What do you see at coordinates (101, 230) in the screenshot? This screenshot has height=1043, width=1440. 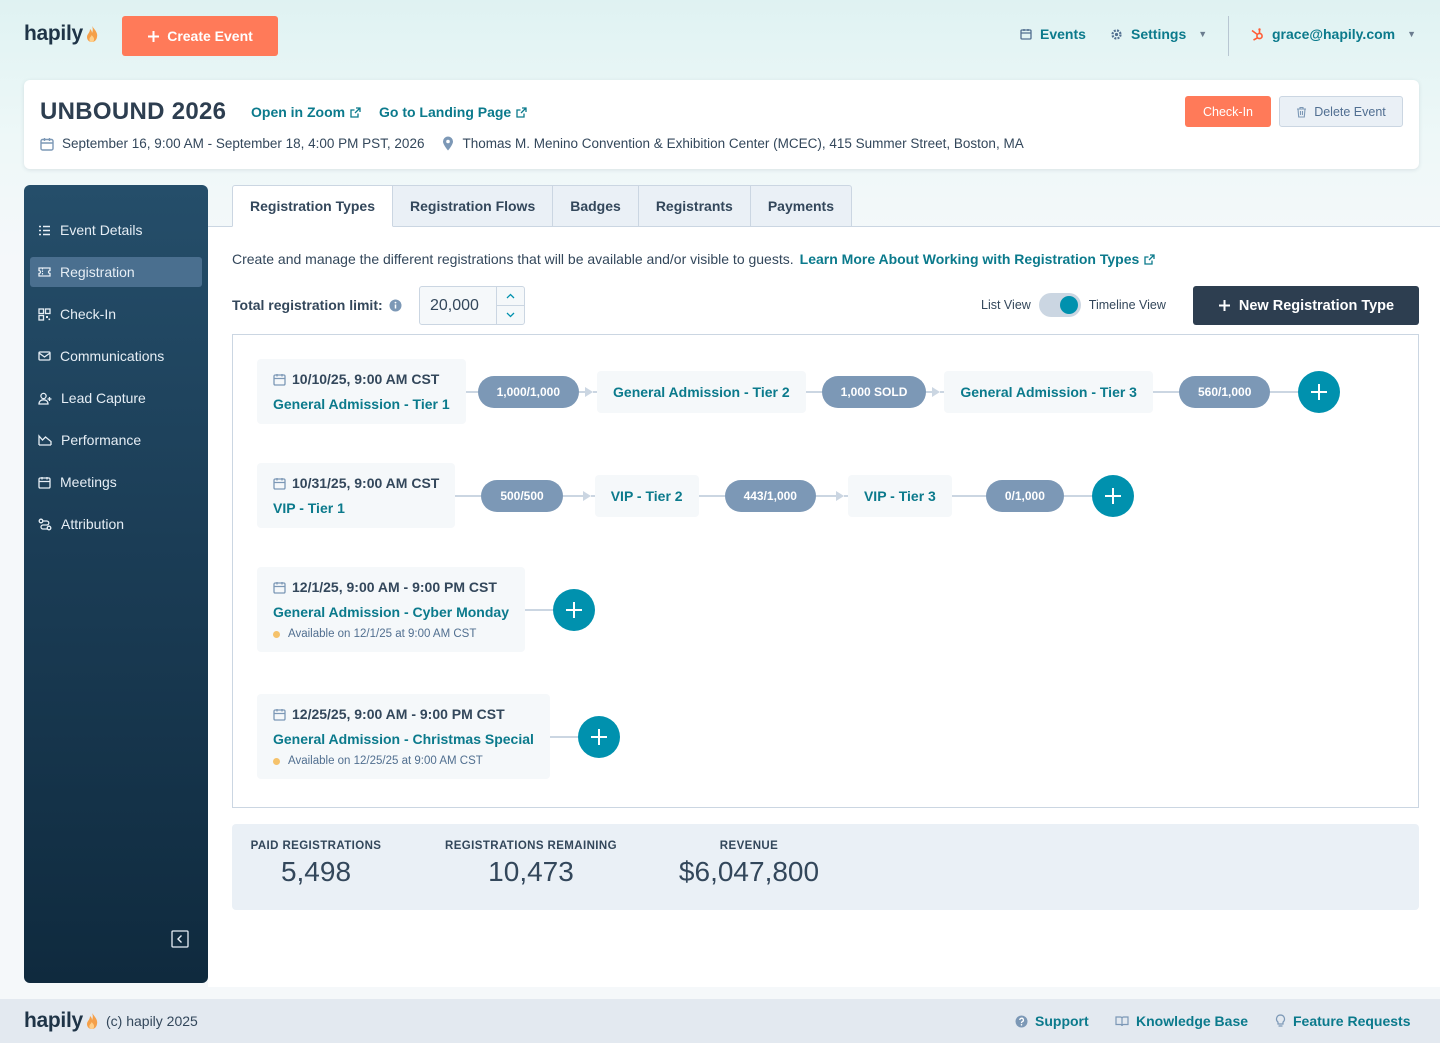 I see `sidebar-item-label: Event Details` at bounding box center [101, 230].